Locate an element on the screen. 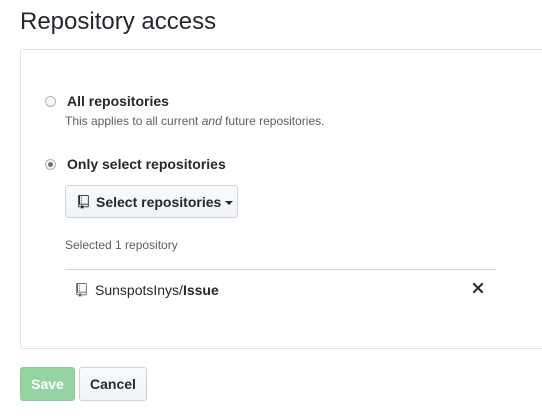 This screenshot has width=542, height=416. select-repositories-button: Select repositories is located at coordinates (151, 201).